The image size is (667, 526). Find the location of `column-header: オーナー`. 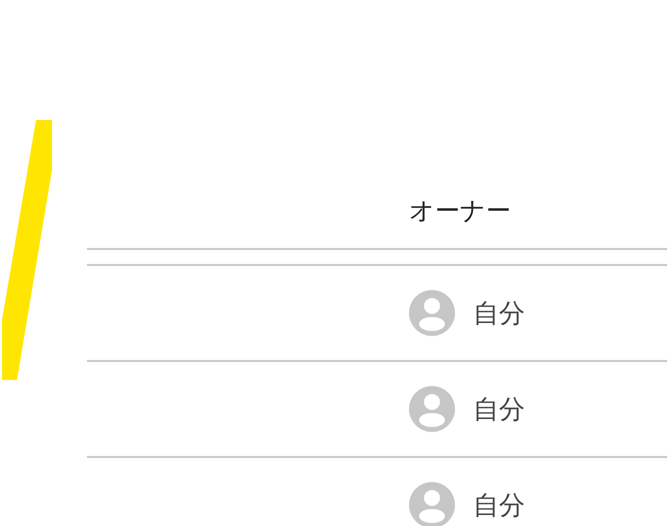

column-header: オーナー is located at coordinates (460, 210).